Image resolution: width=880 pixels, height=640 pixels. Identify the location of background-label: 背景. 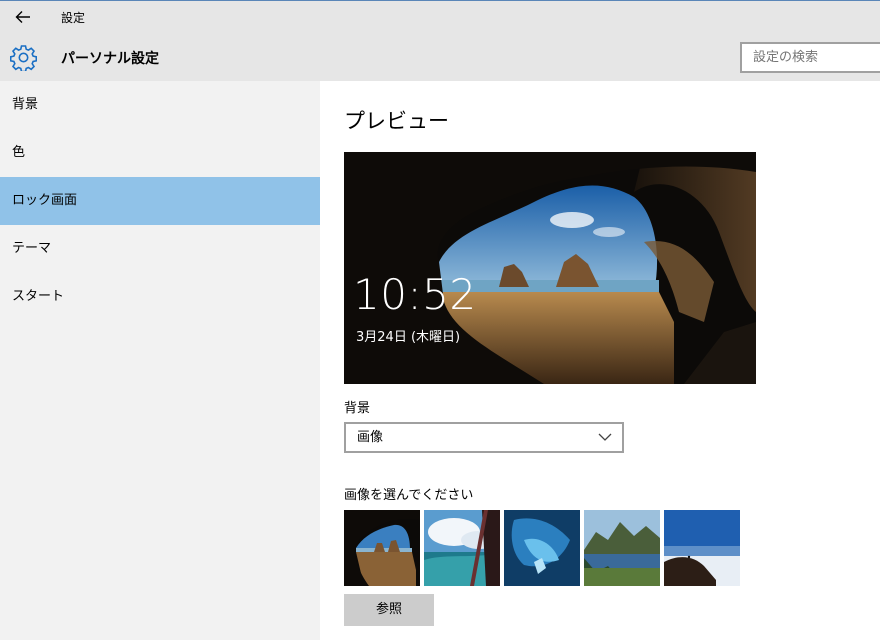
(357, 408).